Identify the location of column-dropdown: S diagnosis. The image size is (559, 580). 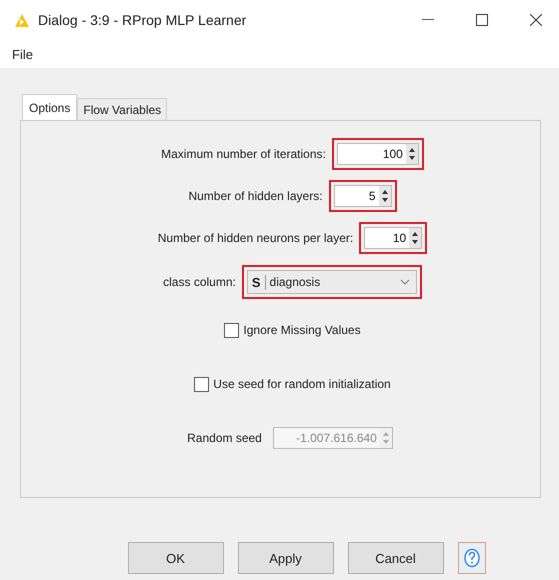
(331, 282).